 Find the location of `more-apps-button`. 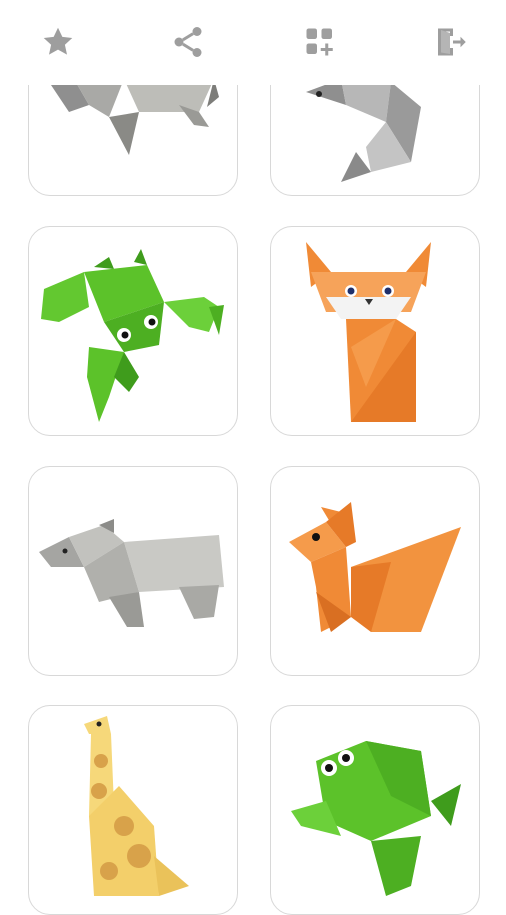

more-apps-button is located at coordinates (320, 42).